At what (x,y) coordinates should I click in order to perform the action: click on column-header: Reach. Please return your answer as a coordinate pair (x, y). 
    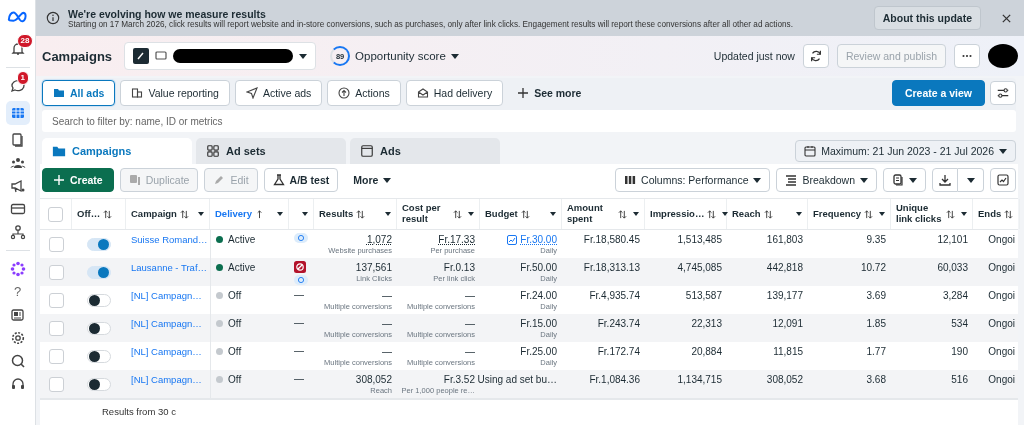
    Looking at the image, I should click on (746, 214).